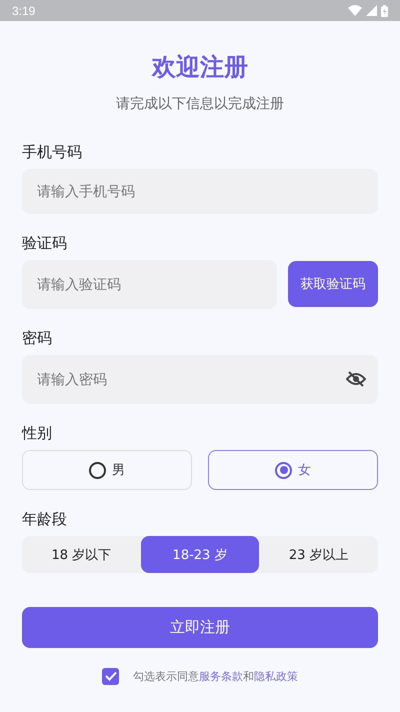 Image resolution: width=400 pixels, height=712 pixels. What do you see at coordinates (200, 555) in the screenshot?
I see `age-option: 18-23 岁` at bounding box center [200, 555].